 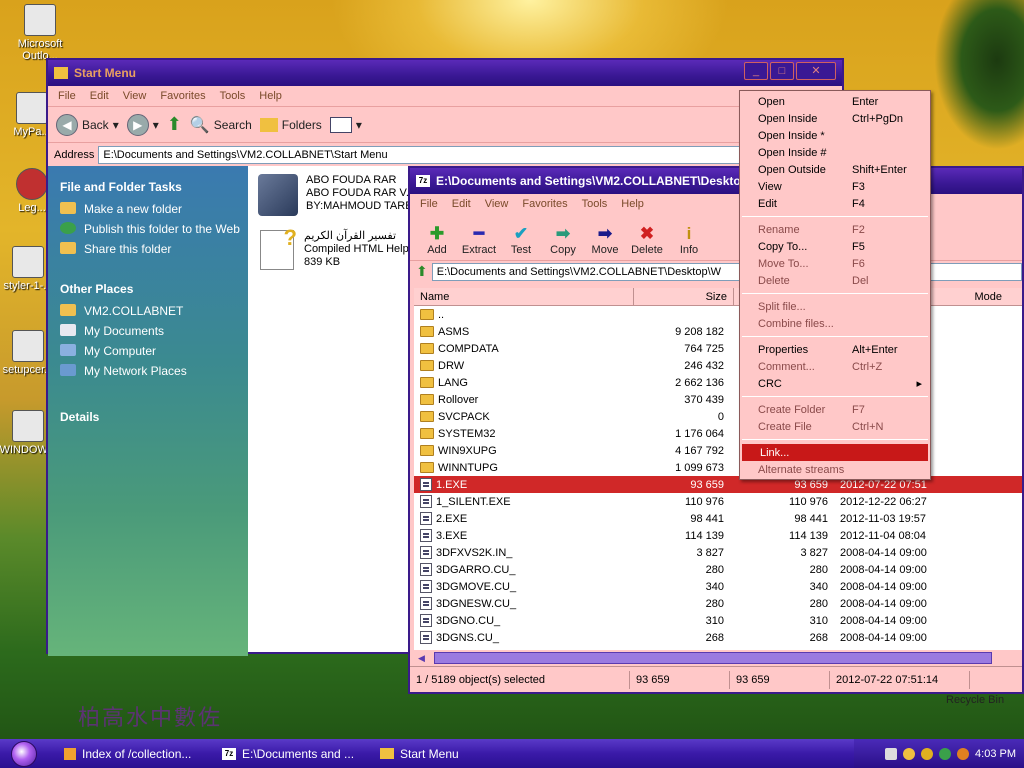 What do you see at coordinates (718, 535) in the screenshot?
I see `table-row: 3.EXE 114 139 114 139 2012-11-04 08:04` at bounding box center [718, 535].